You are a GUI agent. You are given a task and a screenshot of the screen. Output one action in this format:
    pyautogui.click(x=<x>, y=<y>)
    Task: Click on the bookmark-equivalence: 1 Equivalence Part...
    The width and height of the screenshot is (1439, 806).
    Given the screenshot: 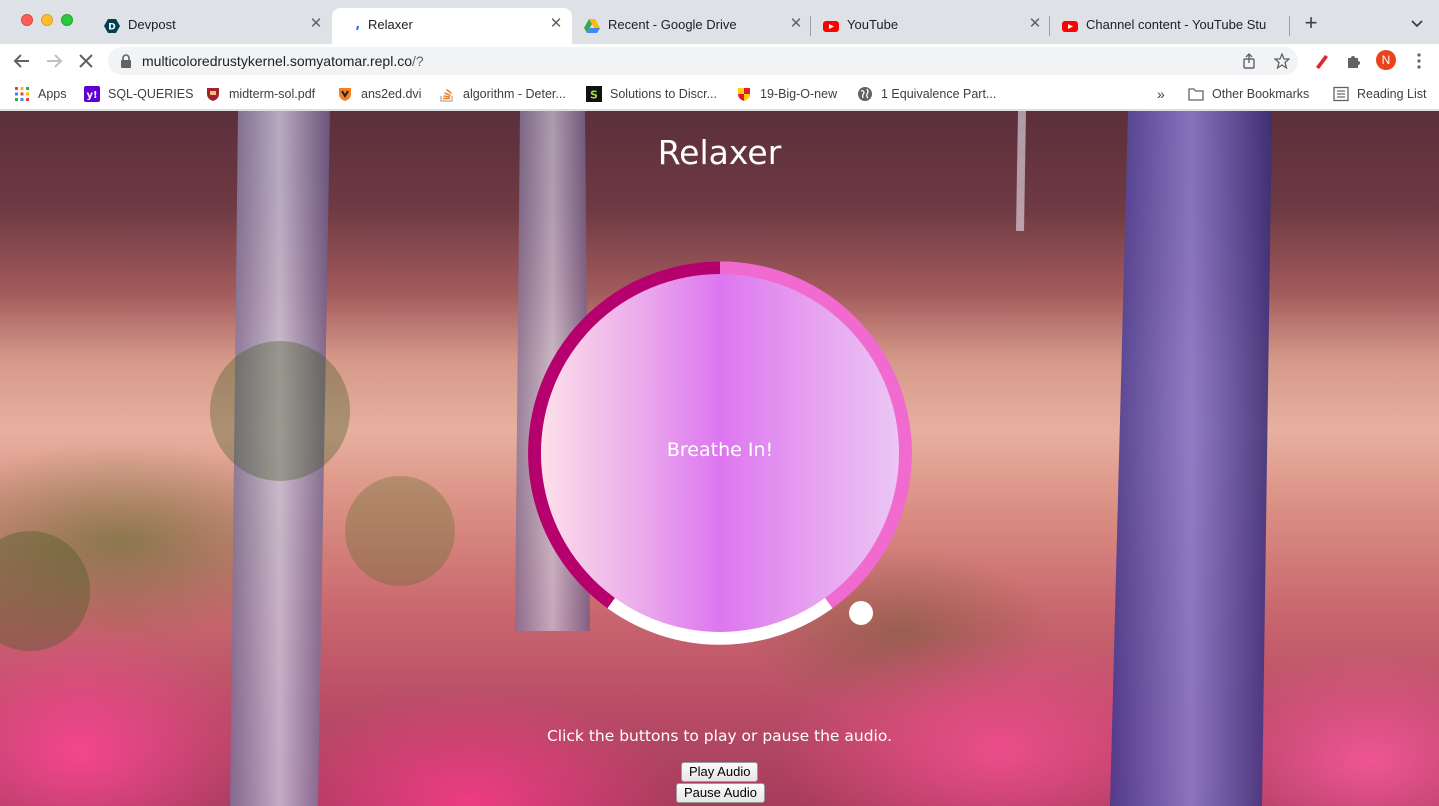 What is the action you would take?
    pyautogui.click(x=926, y=94)
    